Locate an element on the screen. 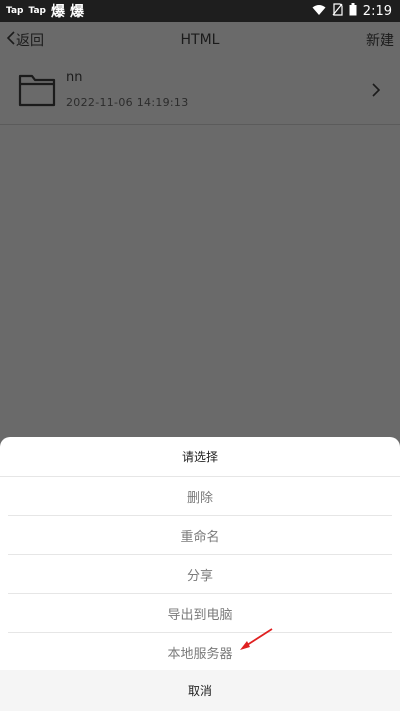  sheet-title: 请选择 is located at coordinates (200, 457).